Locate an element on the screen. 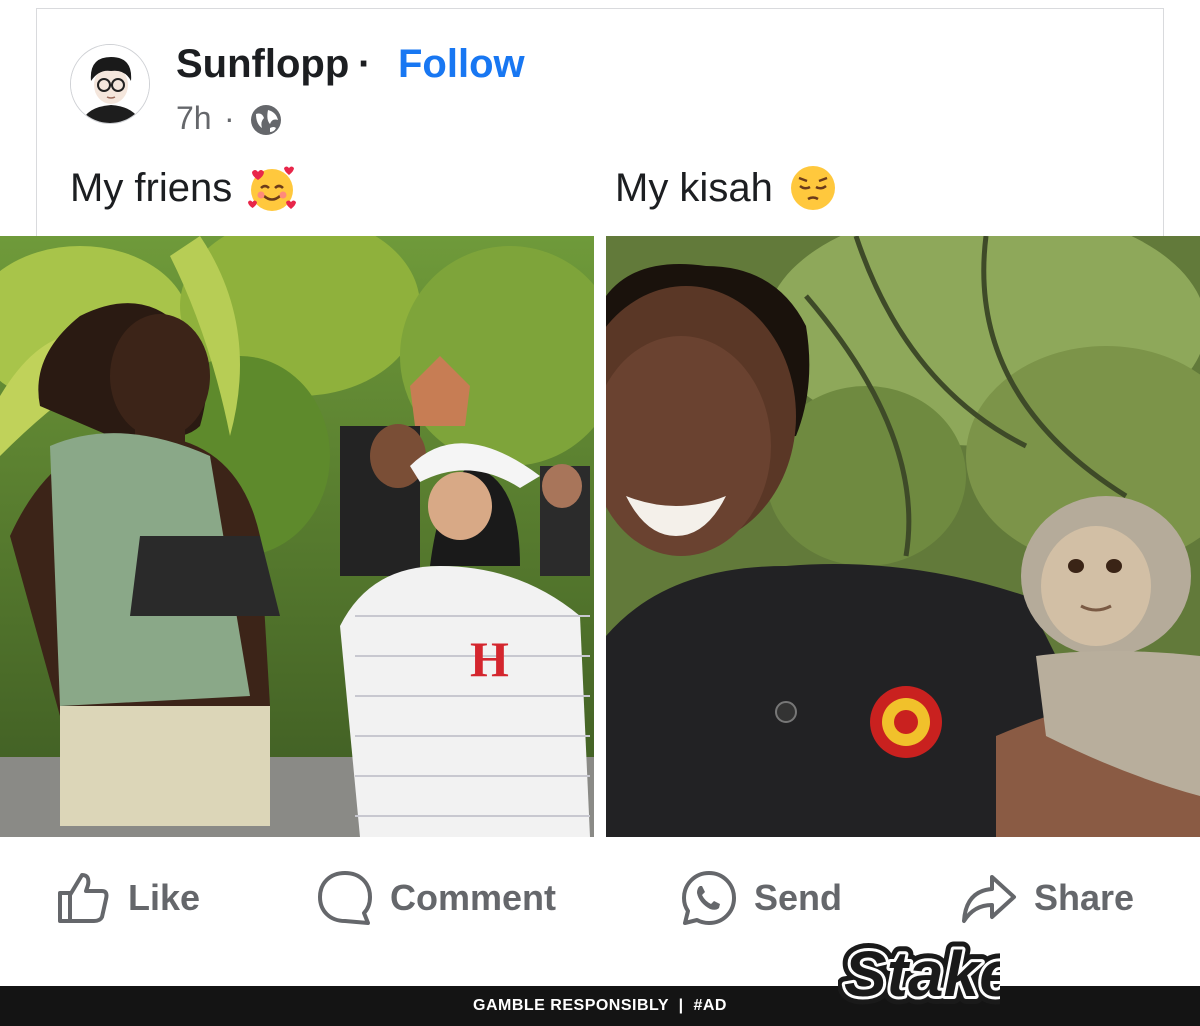 The height and width of the screenshot is (1026, 1200). svg-text: H is located at coordinates (489, 659).